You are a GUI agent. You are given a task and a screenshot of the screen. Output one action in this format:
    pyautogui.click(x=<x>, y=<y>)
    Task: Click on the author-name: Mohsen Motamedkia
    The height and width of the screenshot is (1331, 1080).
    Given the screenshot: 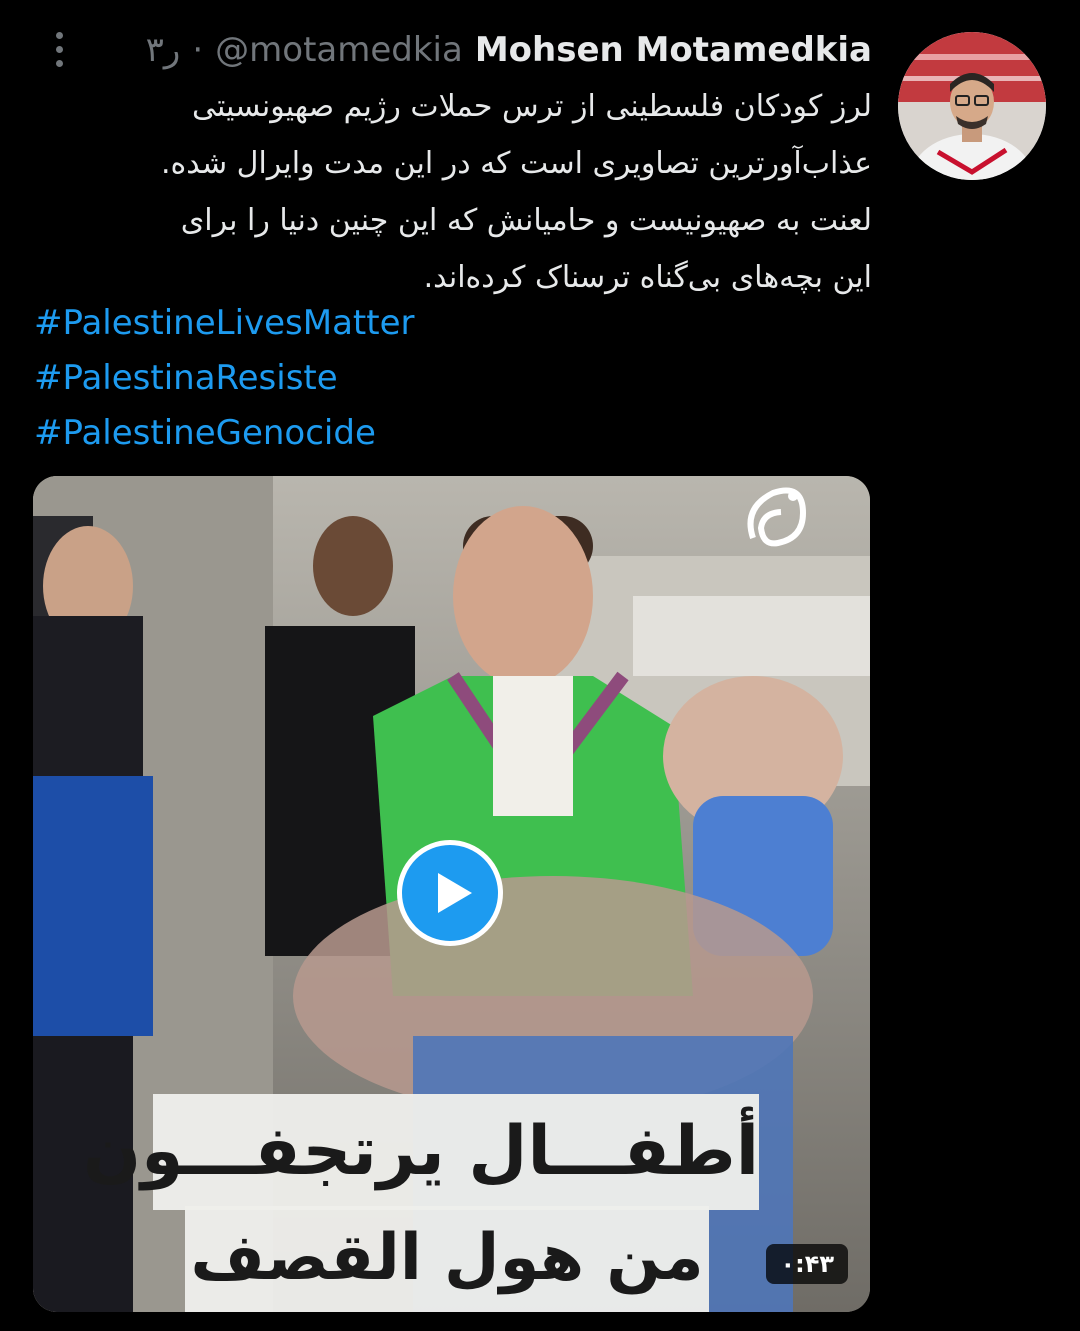 What is the action you would take?
    pyautogui.click(x=673, y=50)
    